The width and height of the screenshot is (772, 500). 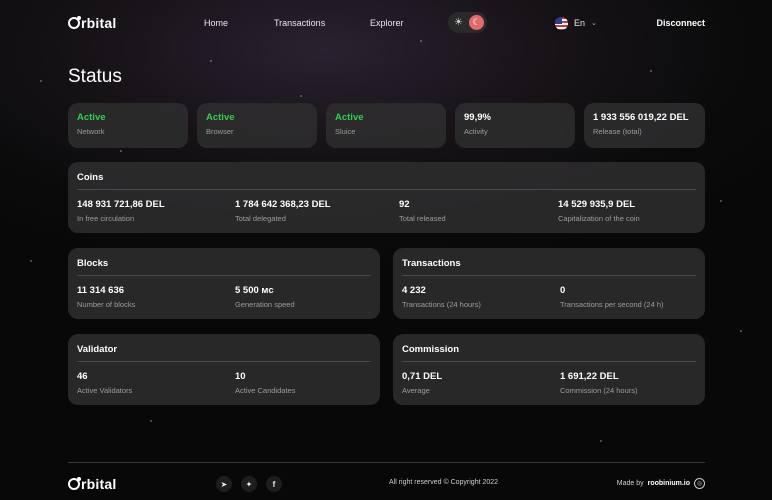 I want to click on metric-value: 92, so click(x=404, y=204).